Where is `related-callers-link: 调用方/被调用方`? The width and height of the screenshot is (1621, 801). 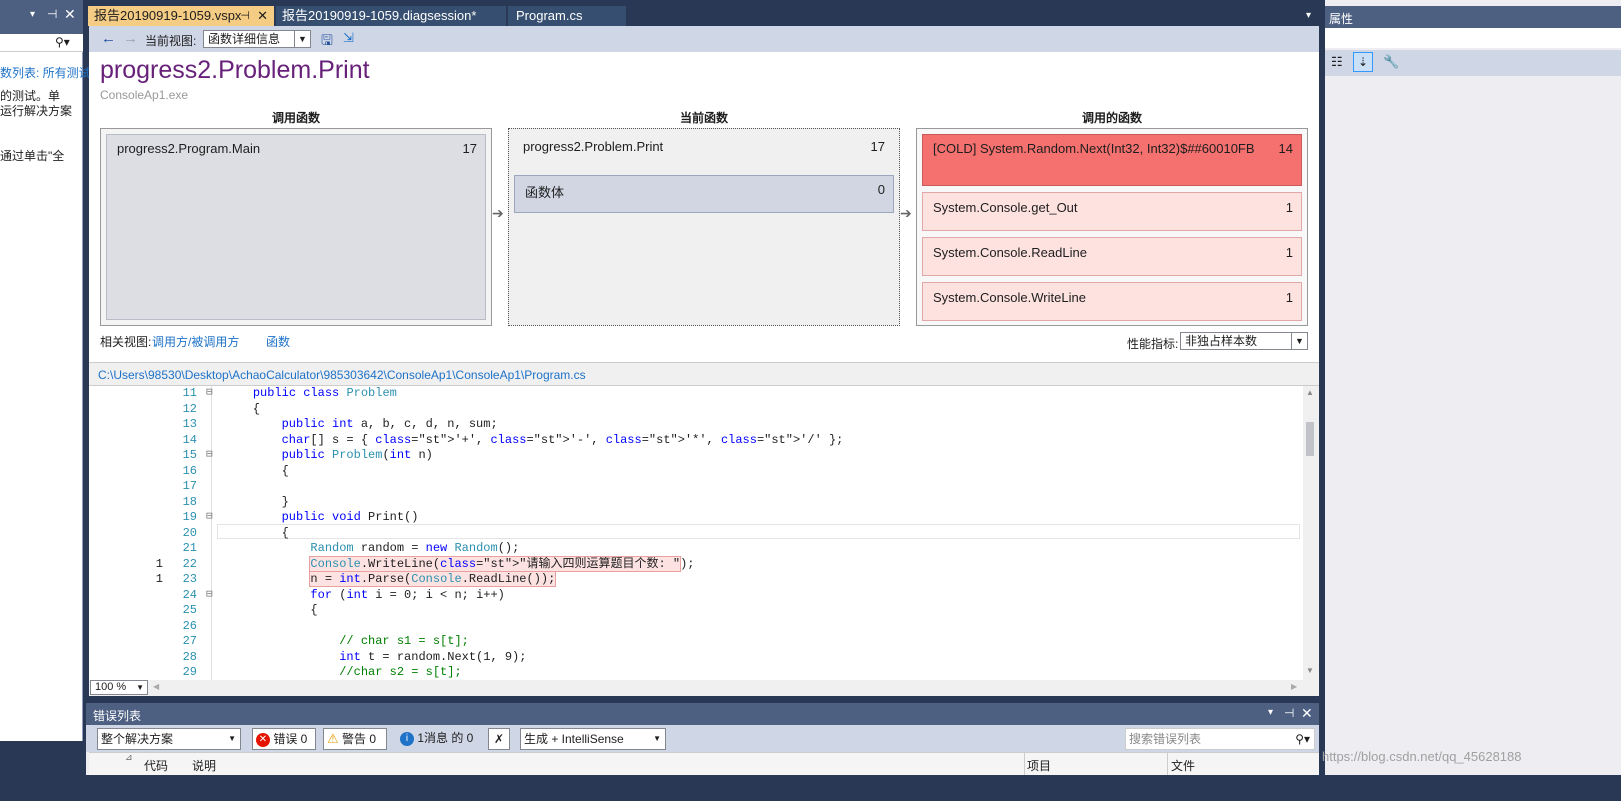
related-callers-link: 调用方/被调用方 is located at coordinates (195, 341).